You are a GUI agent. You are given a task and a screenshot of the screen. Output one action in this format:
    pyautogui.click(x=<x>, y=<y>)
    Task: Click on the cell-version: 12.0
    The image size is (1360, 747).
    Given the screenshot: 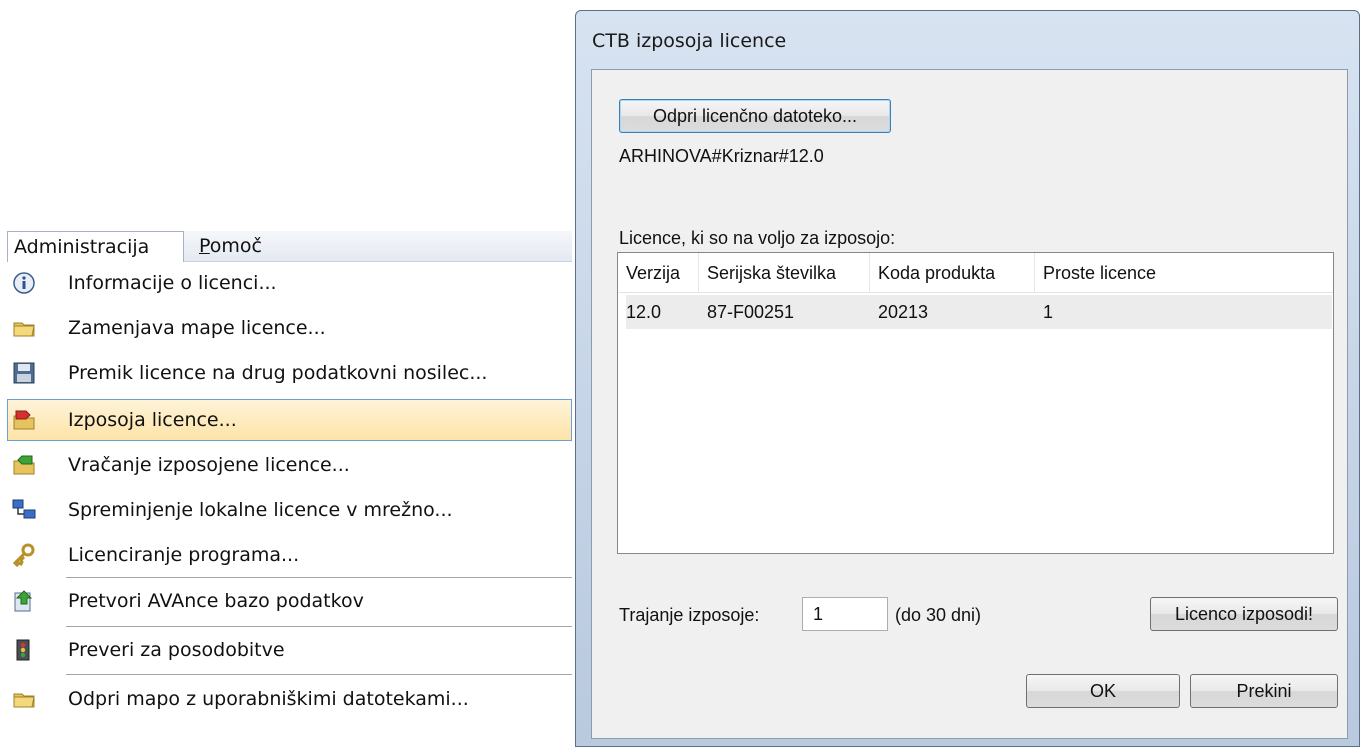 What is the action you would take?
    pyautogui.click(x=644, y=312)
    